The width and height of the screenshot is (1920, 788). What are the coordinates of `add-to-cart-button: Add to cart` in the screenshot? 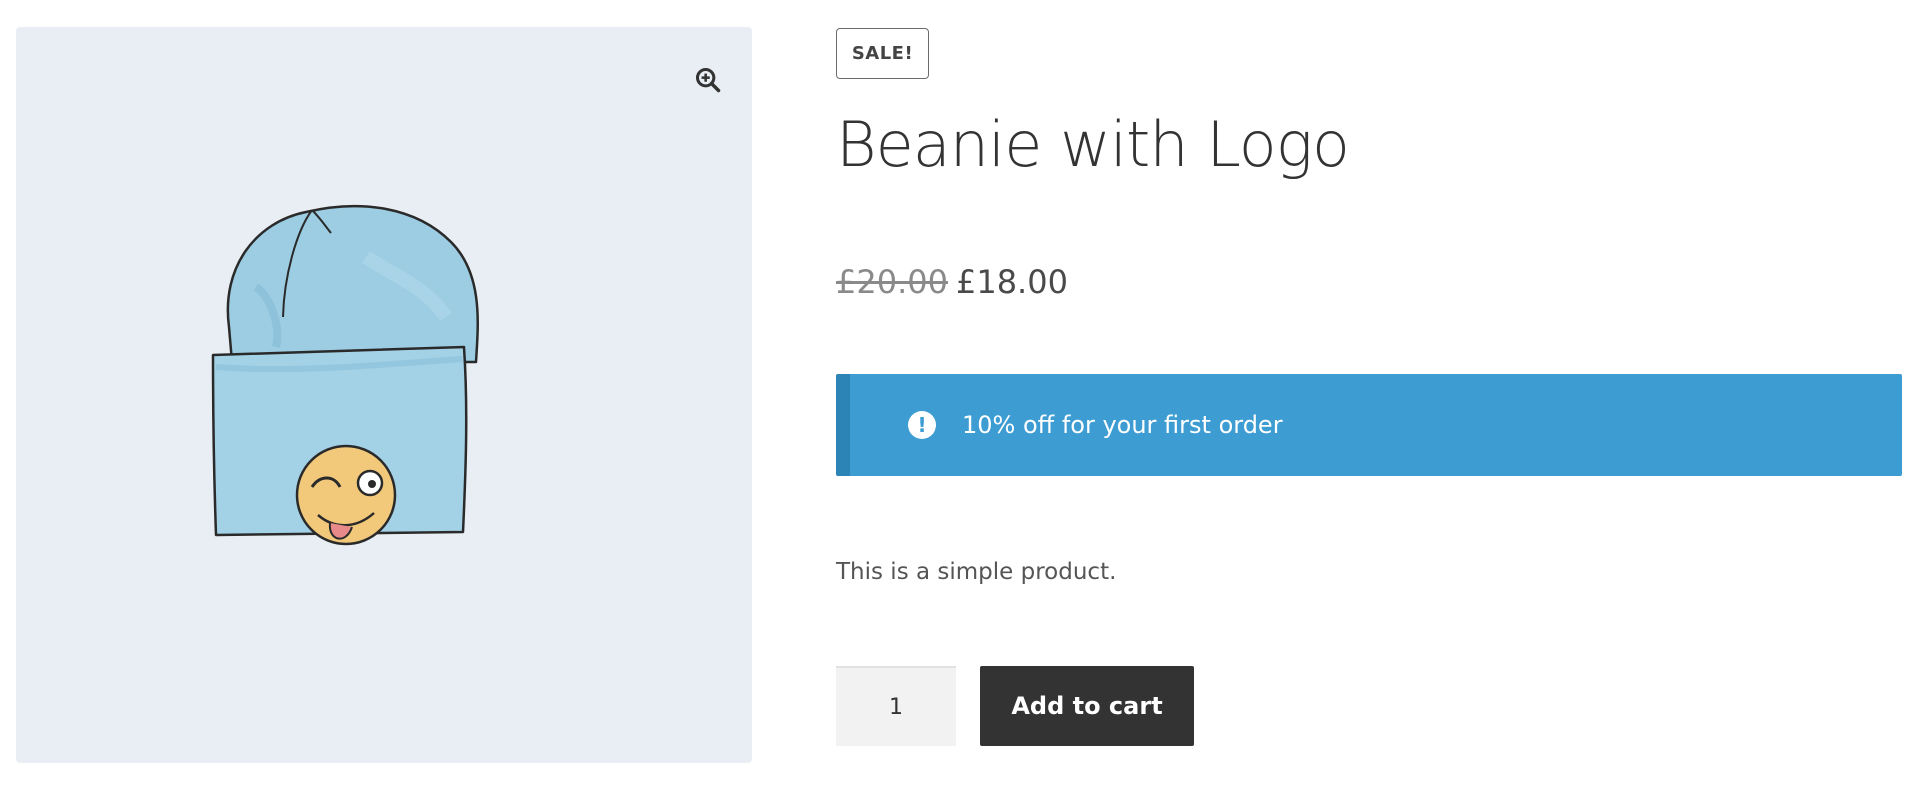 It's located at (1087, 706).